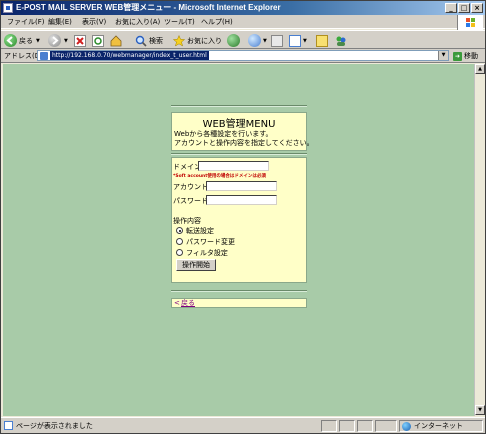  I want to click on printer-icon, so click(277, 40).